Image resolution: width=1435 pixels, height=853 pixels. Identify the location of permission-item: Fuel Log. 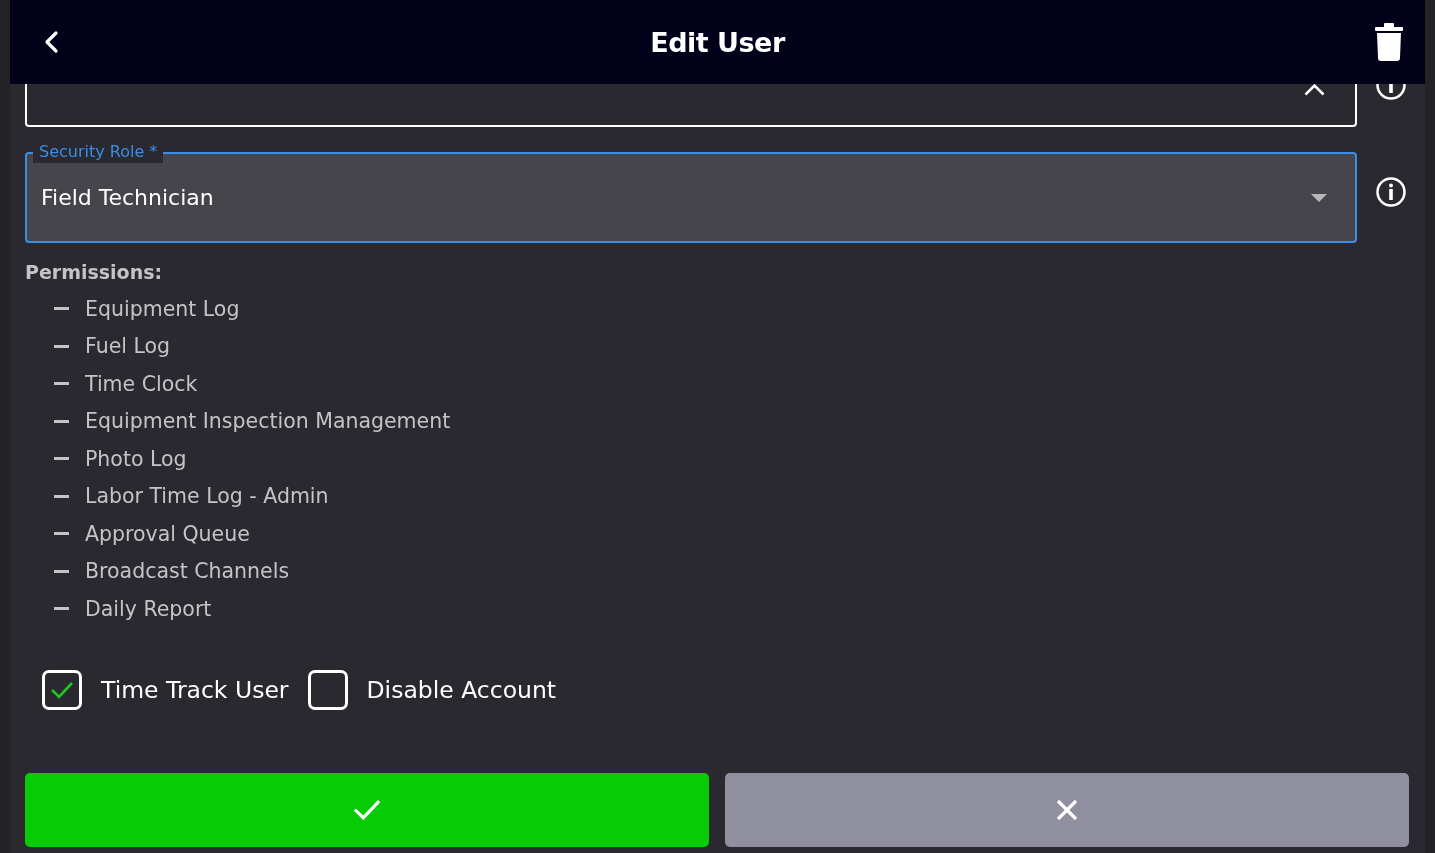
(128, 346).